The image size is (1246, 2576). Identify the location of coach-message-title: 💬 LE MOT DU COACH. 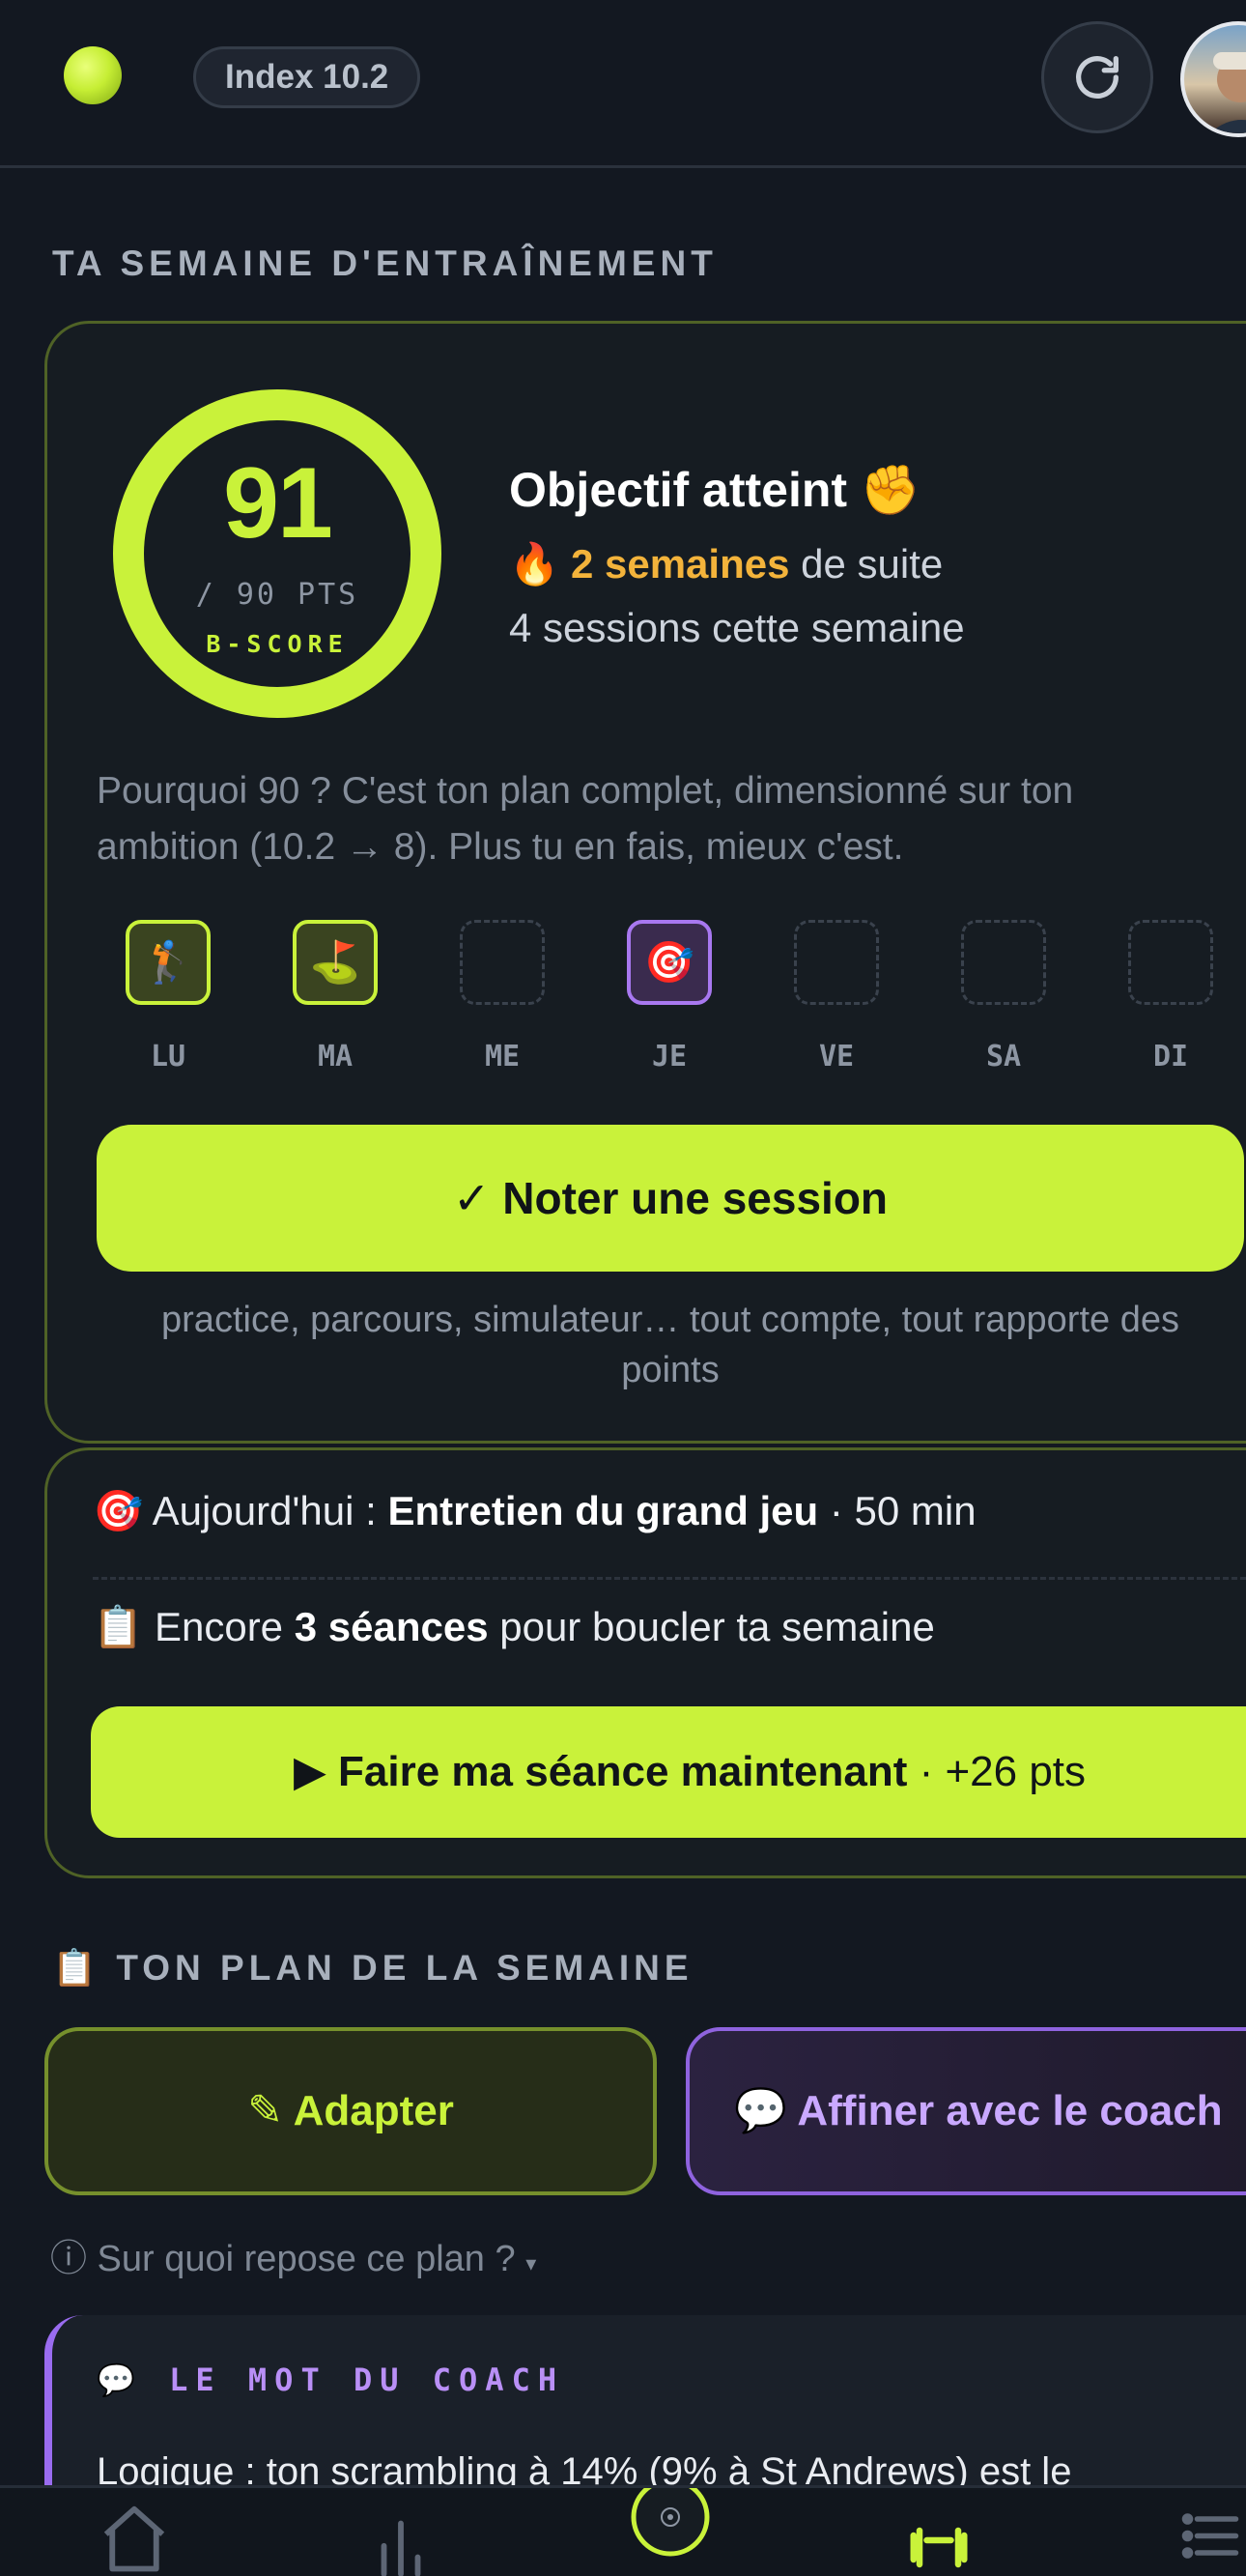
(331, 2380).